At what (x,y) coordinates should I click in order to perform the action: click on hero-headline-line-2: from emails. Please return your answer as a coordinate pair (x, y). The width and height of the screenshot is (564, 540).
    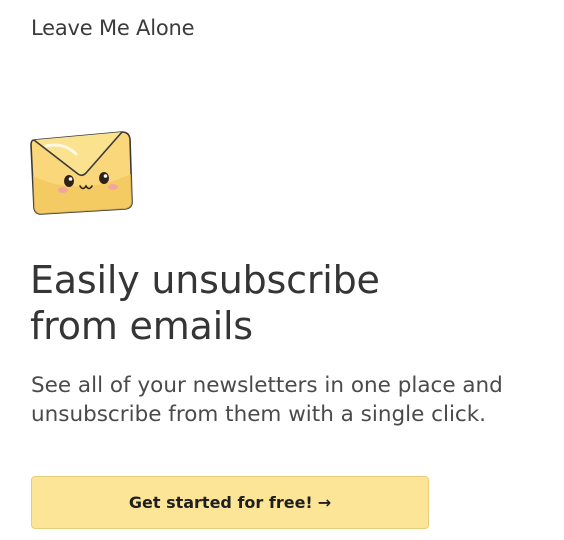
    Looking at the image, I should click on (141, 326).